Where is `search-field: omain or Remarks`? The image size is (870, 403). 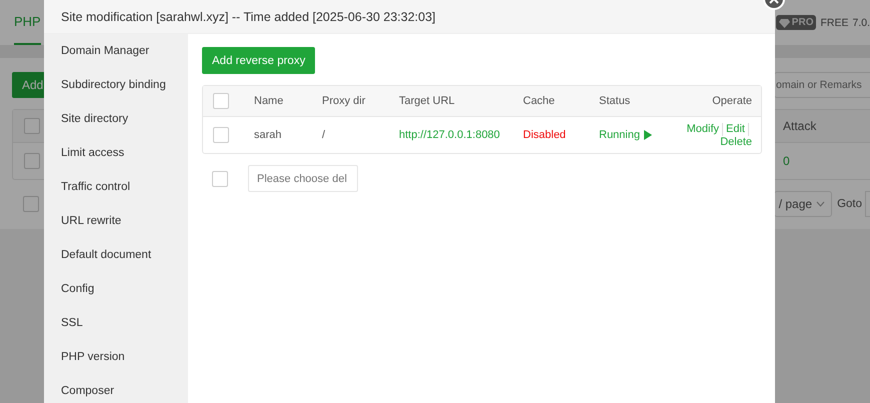
search-field: omain or Remarks is located at coordinates (822, 85).